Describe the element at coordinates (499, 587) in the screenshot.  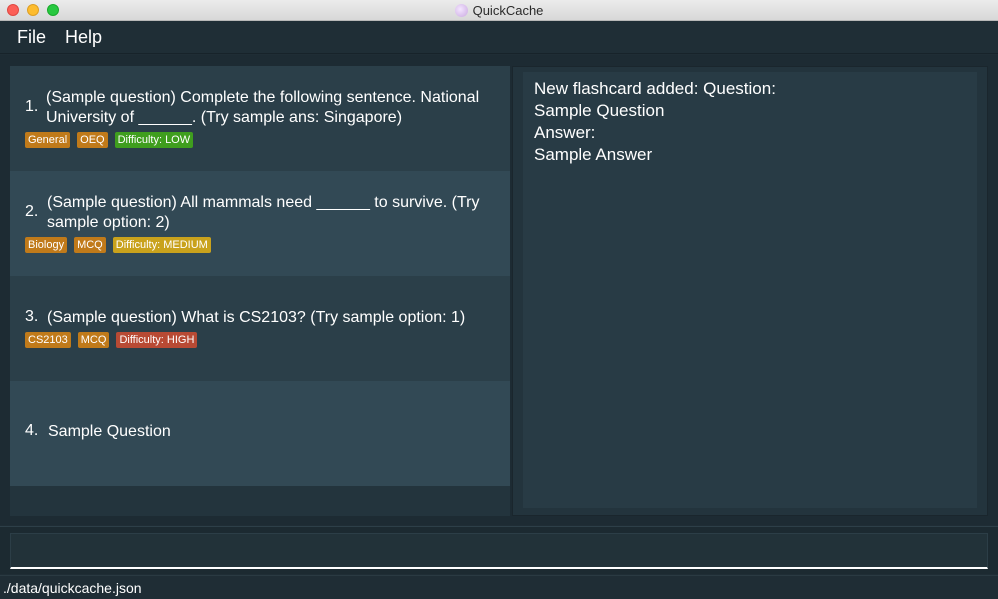
I see `status-bar: ./data/quickcache.json` at that location.